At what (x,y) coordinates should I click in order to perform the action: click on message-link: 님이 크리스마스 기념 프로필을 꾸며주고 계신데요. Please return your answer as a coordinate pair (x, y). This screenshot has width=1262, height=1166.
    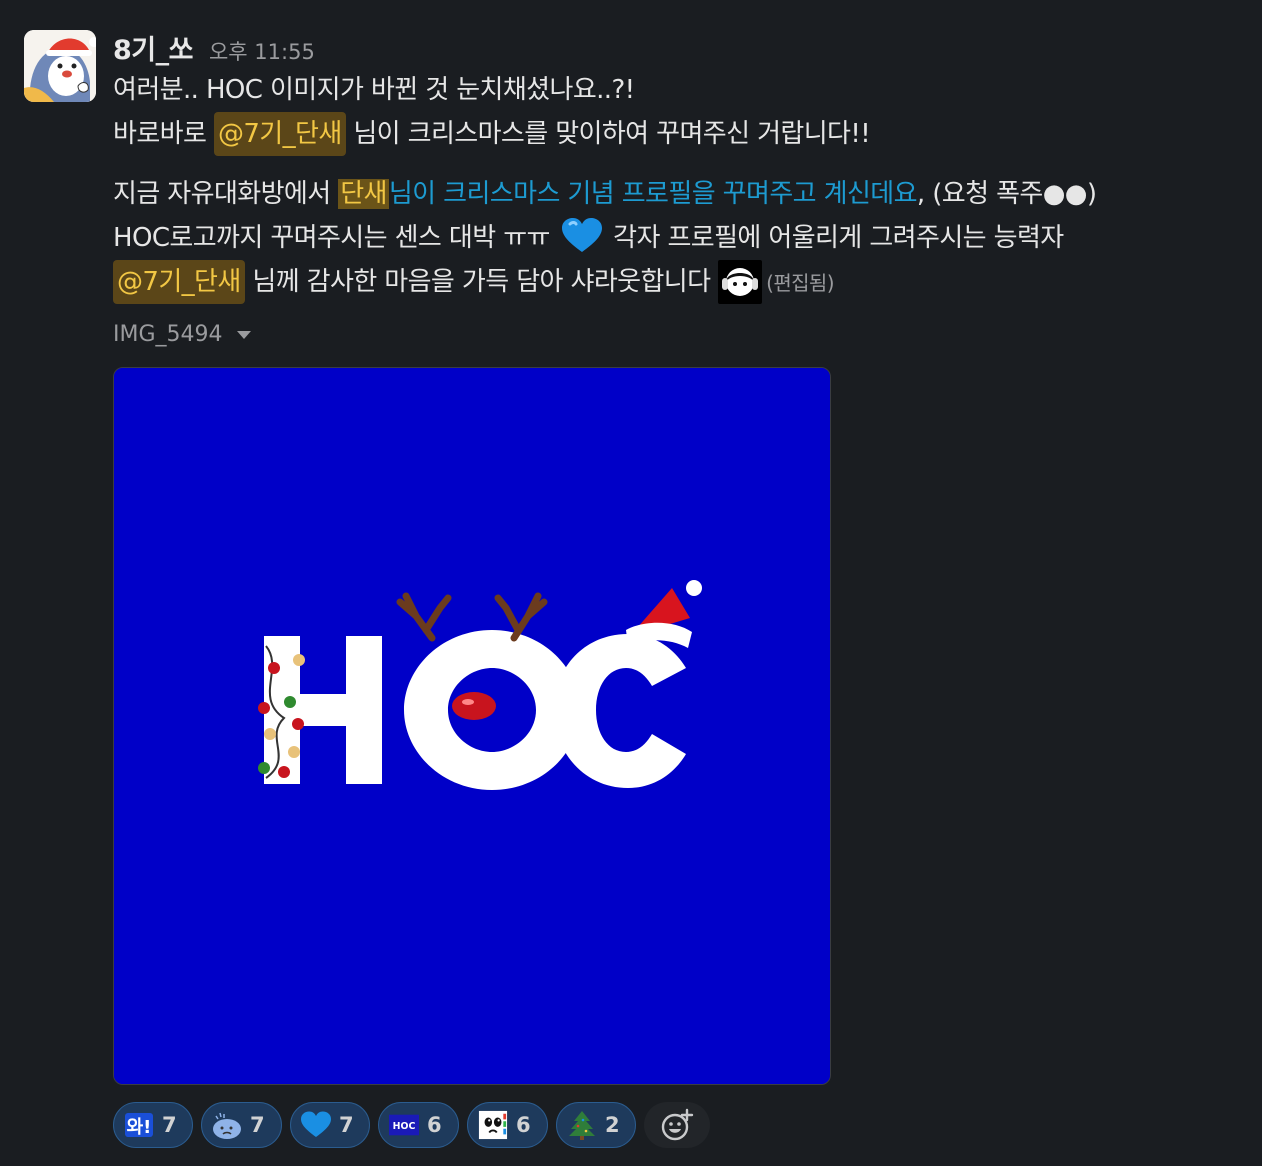
    Looking at the image, I should click on (653, 194).